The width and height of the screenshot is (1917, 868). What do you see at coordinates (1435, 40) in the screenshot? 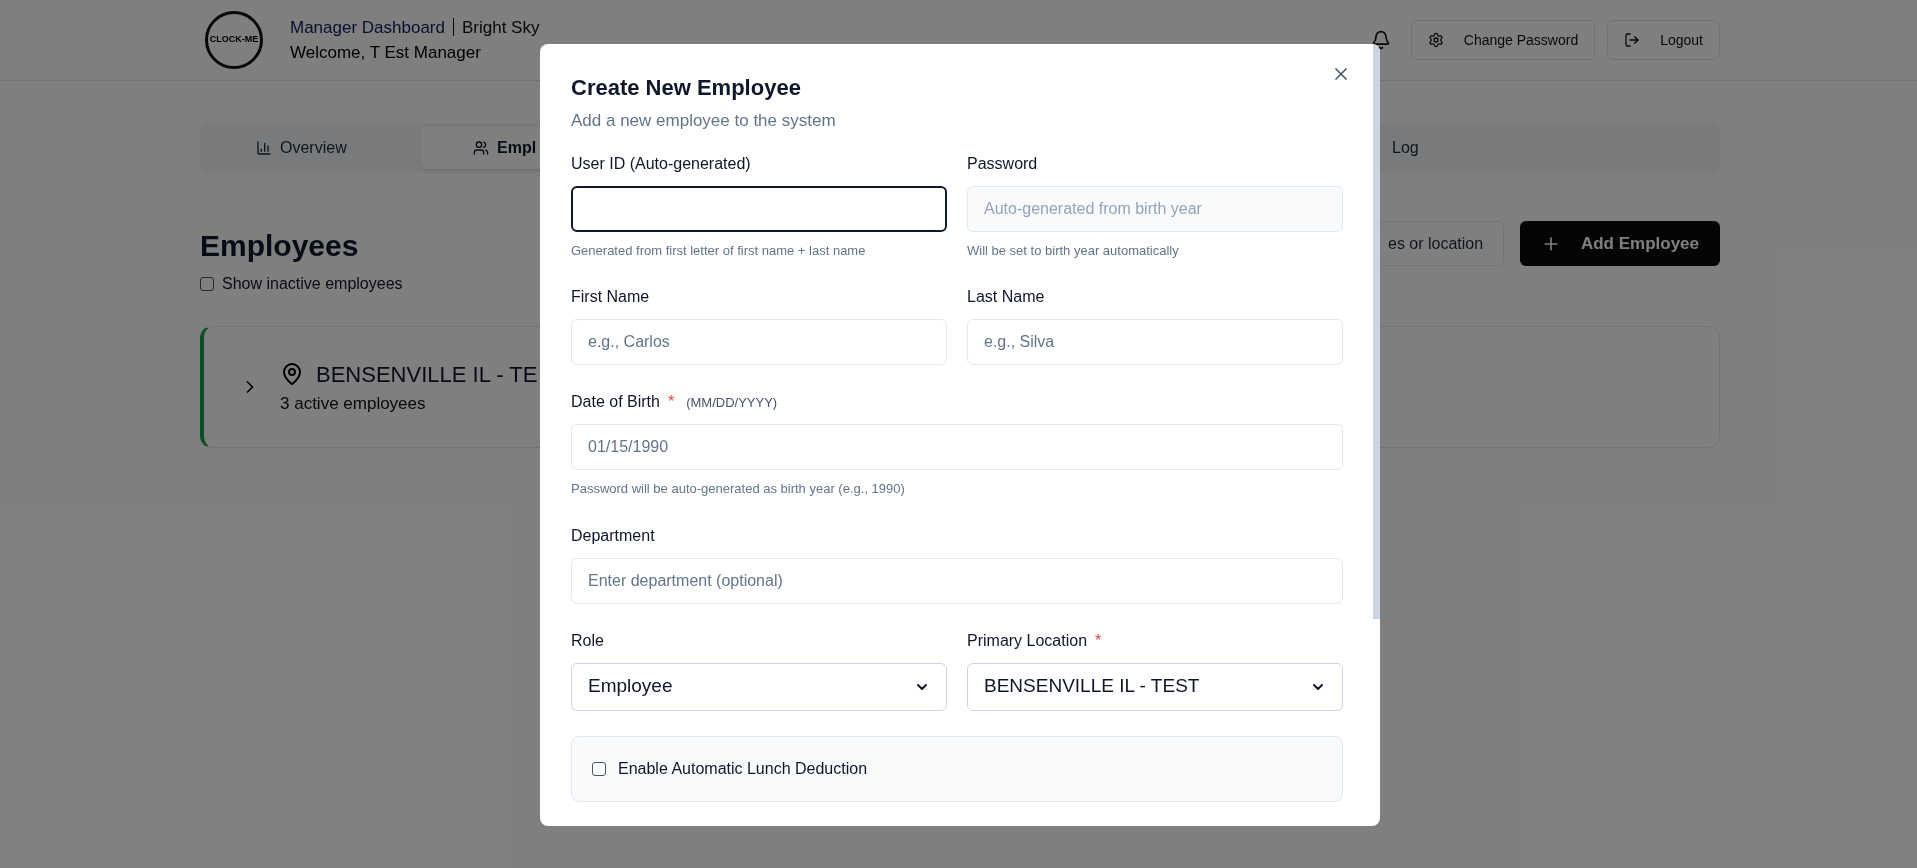
I see `settings-icon` at bounding box center [1435, 40].